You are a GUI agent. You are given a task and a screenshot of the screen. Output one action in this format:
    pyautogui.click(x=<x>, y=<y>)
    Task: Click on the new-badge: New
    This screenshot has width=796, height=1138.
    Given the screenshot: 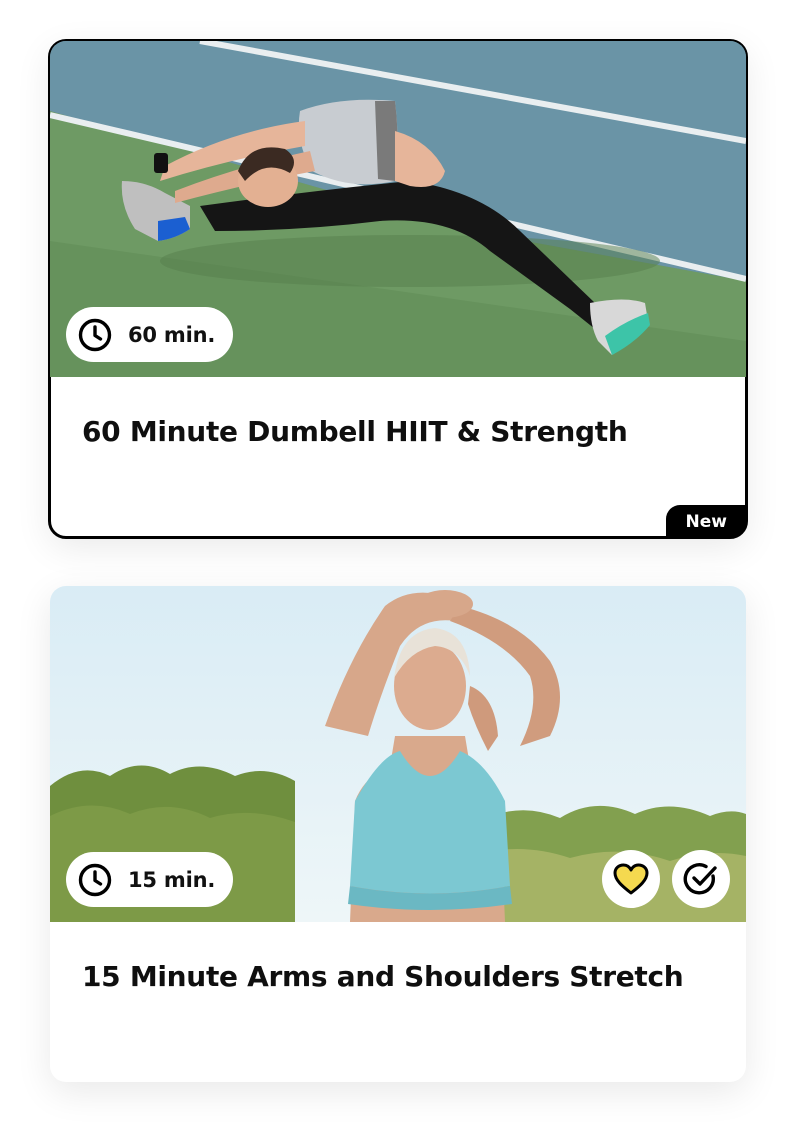 What is the action you would take?
    pyautogui.click(x=705, y=521)
    